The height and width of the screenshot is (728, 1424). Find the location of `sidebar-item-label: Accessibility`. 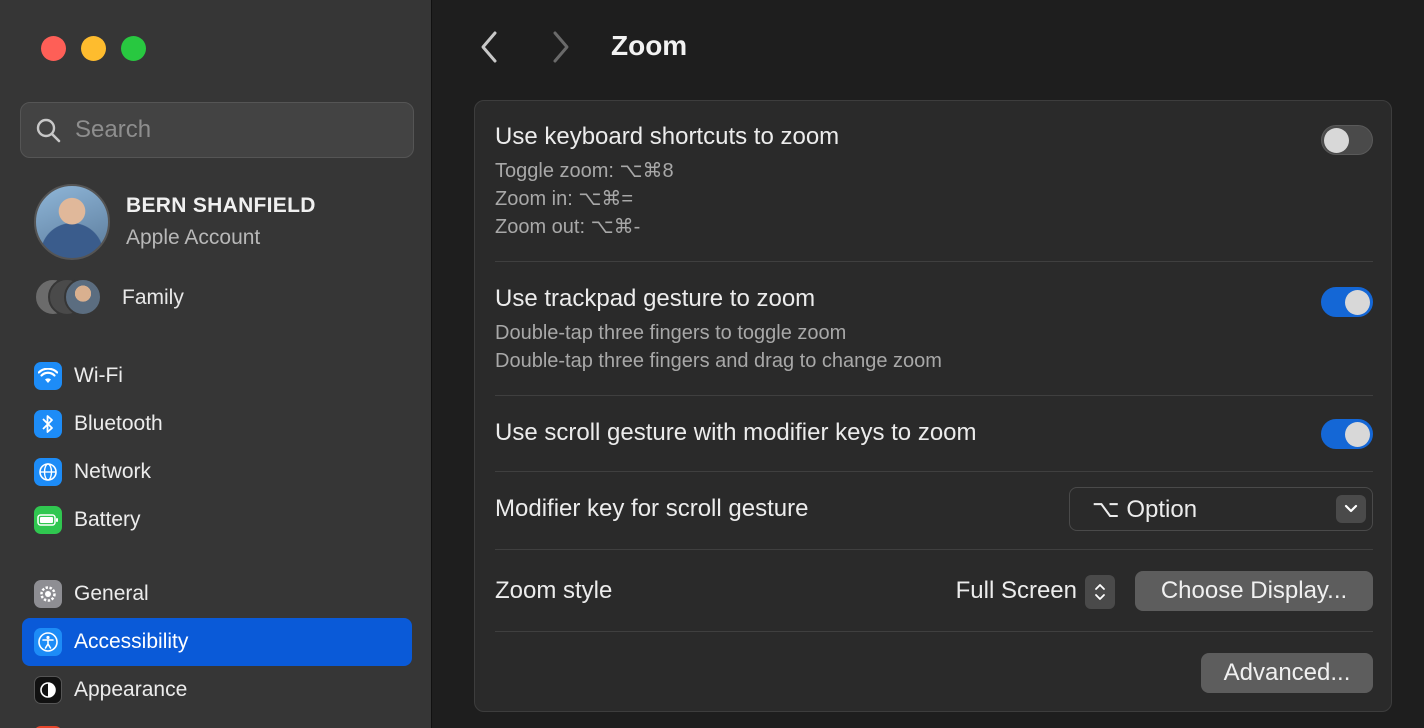

sidebar-item-label: Accessibility is located at coordinates (131, 641).